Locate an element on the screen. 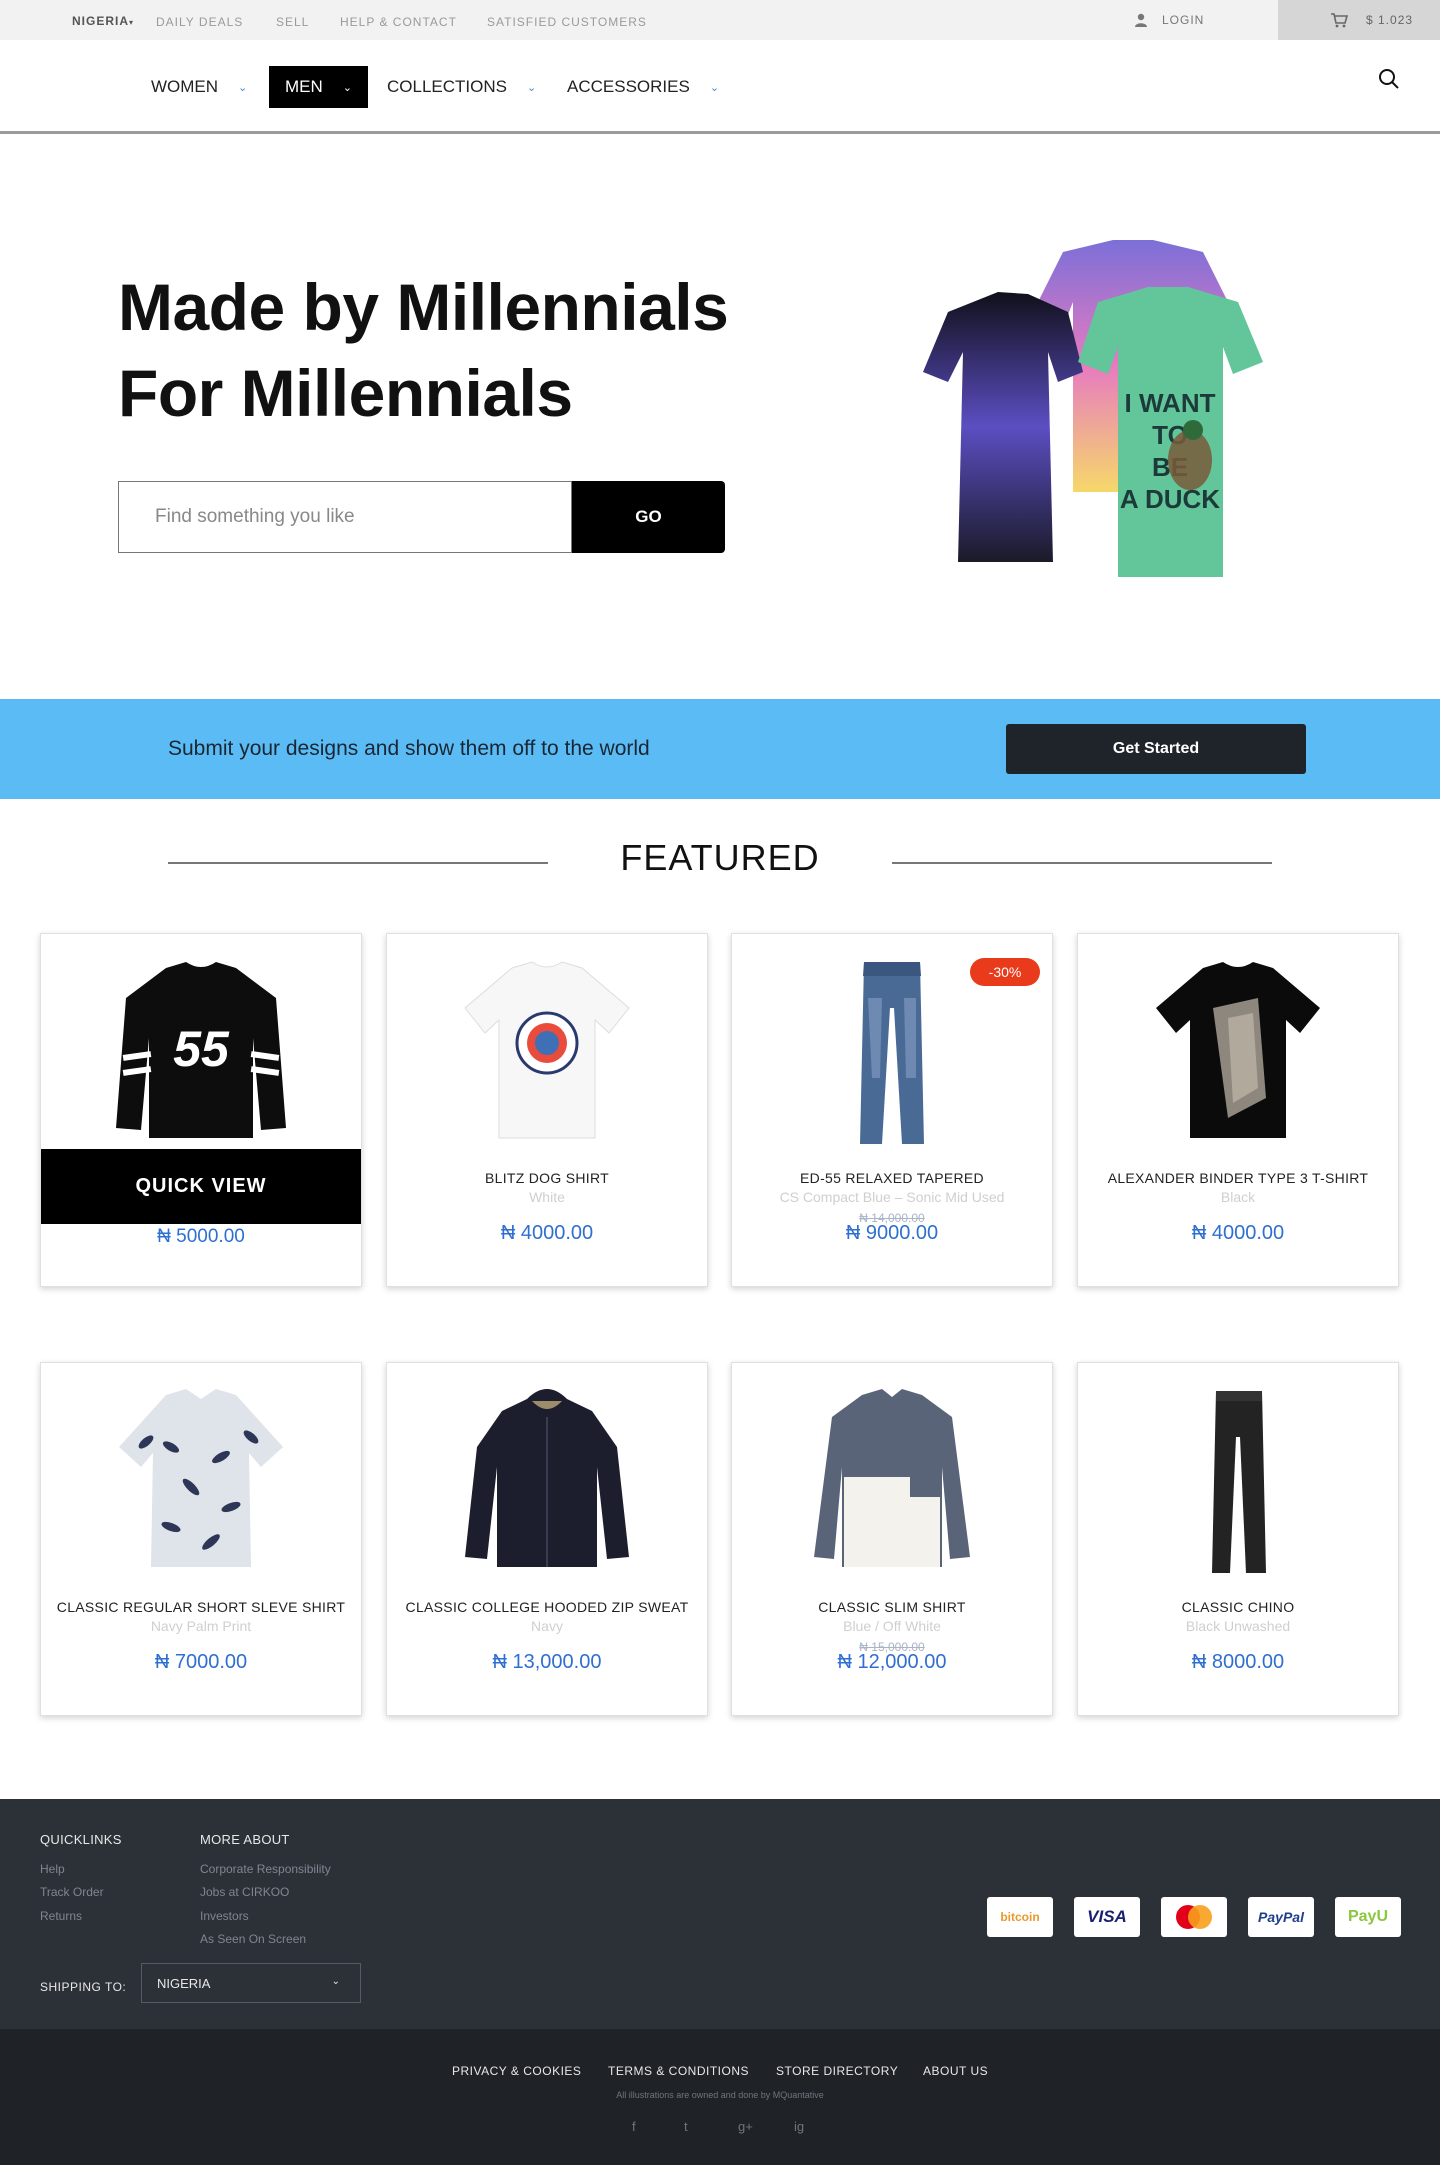 This screenshot has height=2165, width=1440. footer-link-corporate: Corporate Responsibility is located at coordinates (265, 1869).